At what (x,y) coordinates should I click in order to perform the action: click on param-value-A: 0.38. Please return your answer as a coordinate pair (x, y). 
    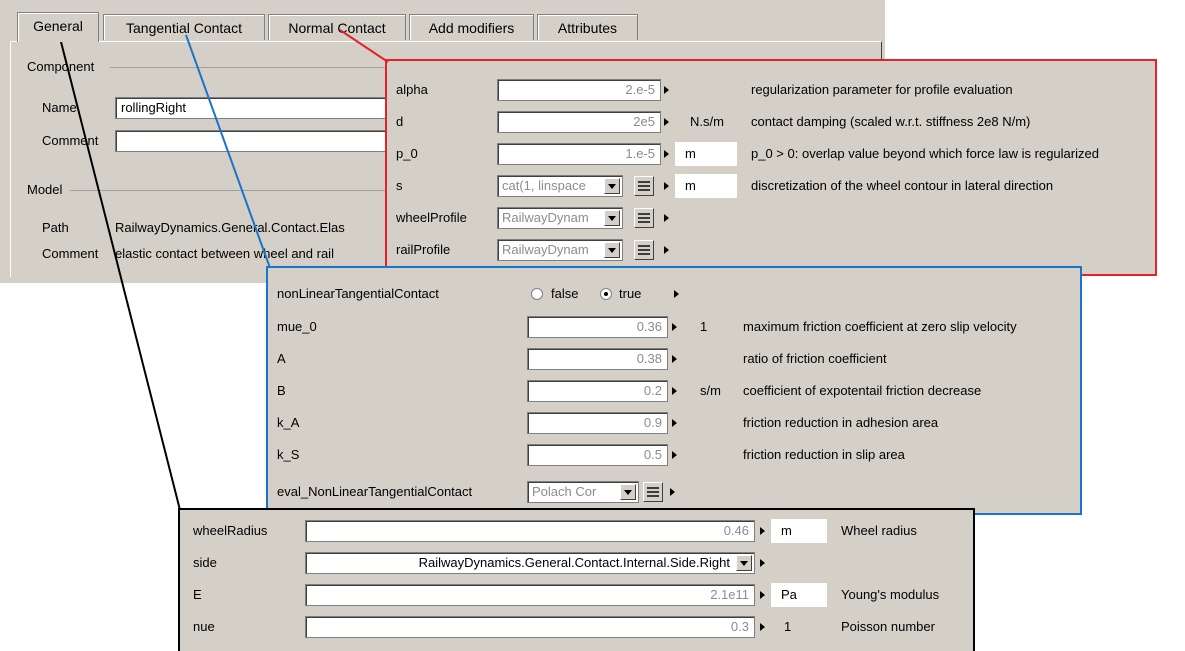
    Looking at the image, I should click on (597, 359).